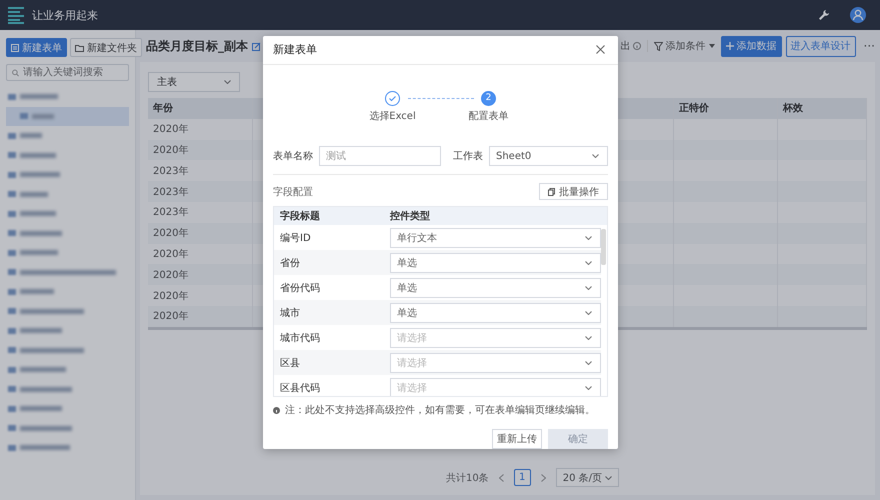 This screenshot has height=500, width=880. I want to click on scrollbar-thumb, so click(603, 247).